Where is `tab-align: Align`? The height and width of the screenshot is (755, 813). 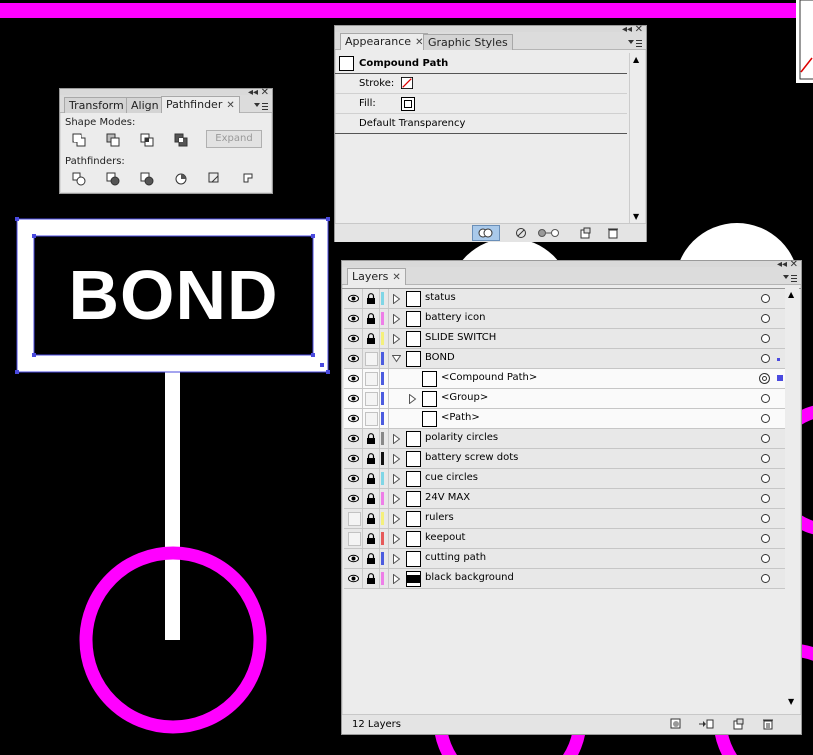
tab-align: Align is located at coordinates (145, 105).